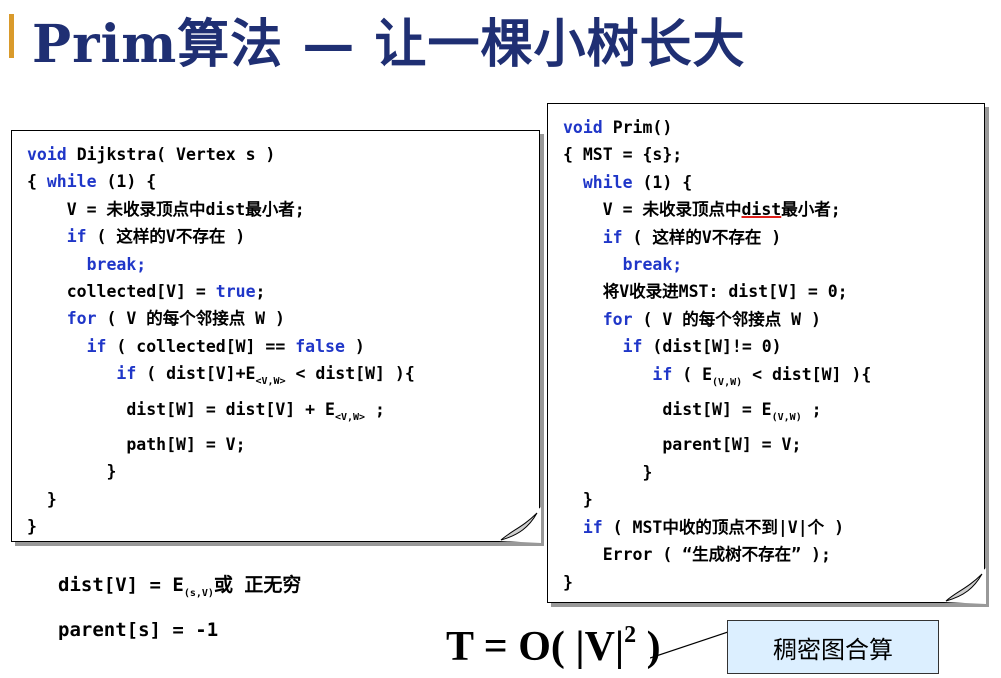 The image size is (1001, 678). Describe the element at coordinates (761, 210) in the screenshot. I see `dist-underline-mark: dist` at that location.